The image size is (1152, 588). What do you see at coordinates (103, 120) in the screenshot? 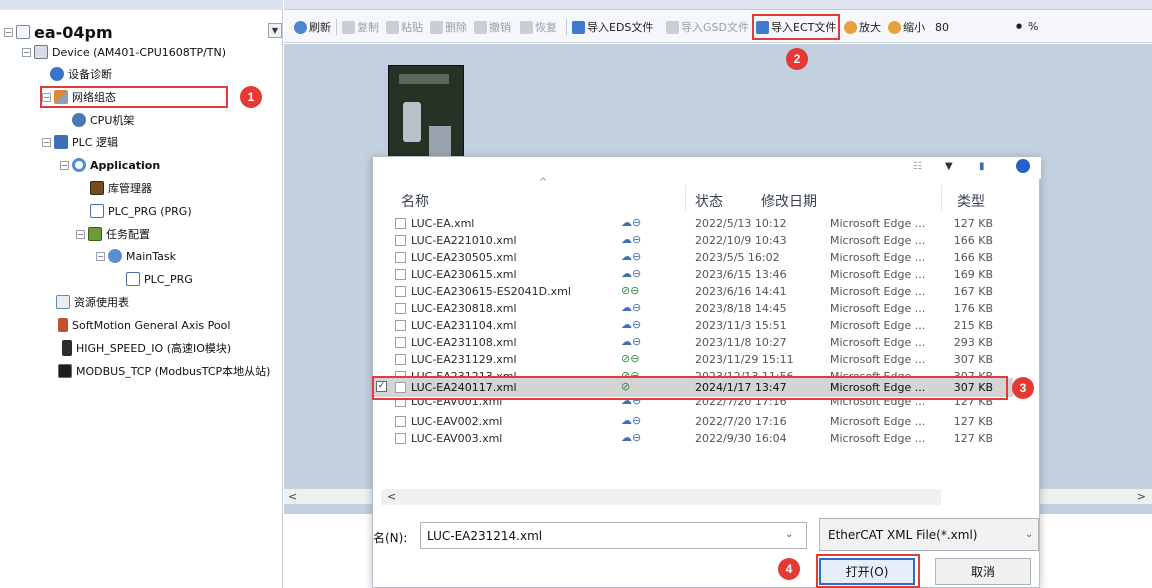
I see `tree-item-cpu-rack: CPU机架` at bounding box center [103, 120].